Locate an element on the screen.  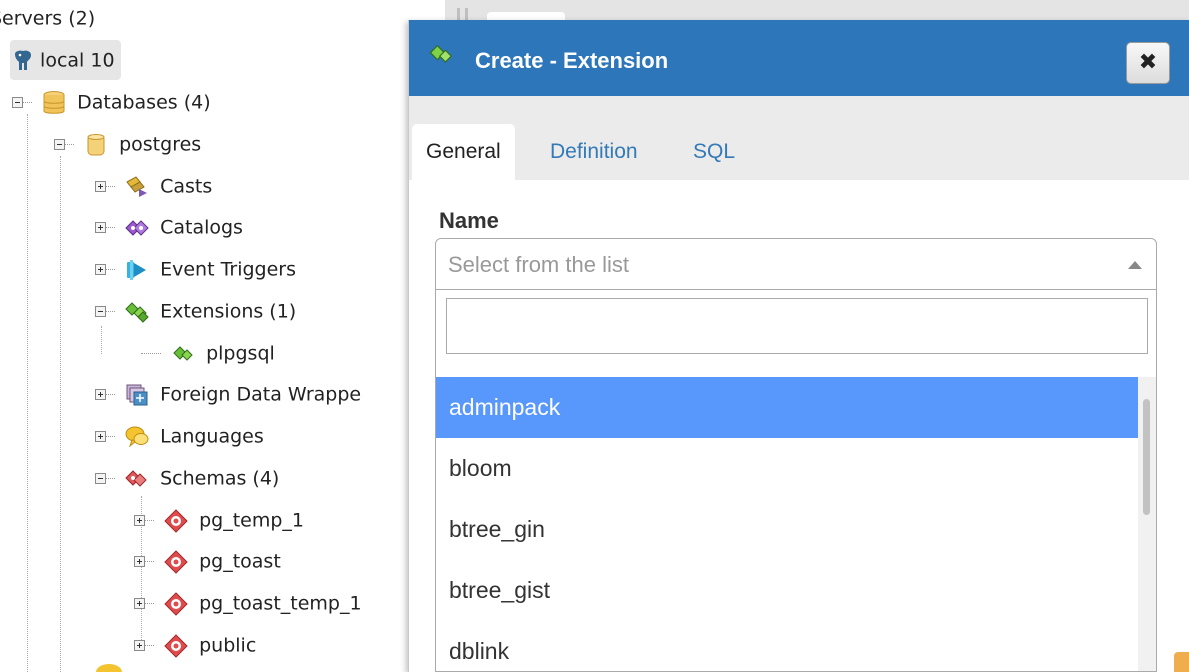
tree-node-label: Casts is located at coordinates (186, 186).